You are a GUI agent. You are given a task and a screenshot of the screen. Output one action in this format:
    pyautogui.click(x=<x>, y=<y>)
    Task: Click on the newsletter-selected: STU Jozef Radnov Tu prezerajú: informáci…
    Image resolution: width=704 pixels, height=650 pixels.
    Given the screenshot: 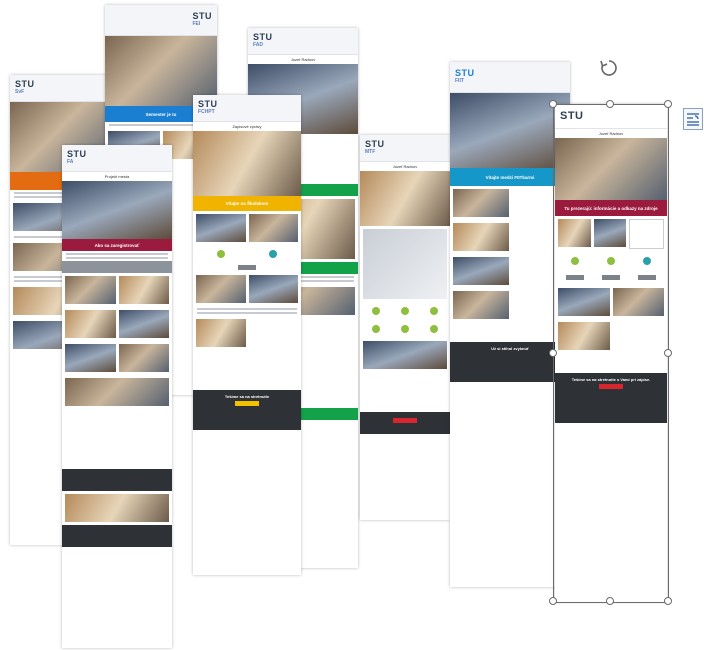 What is the action you would take?
    pyautogui.click(x=611, y=353)
    